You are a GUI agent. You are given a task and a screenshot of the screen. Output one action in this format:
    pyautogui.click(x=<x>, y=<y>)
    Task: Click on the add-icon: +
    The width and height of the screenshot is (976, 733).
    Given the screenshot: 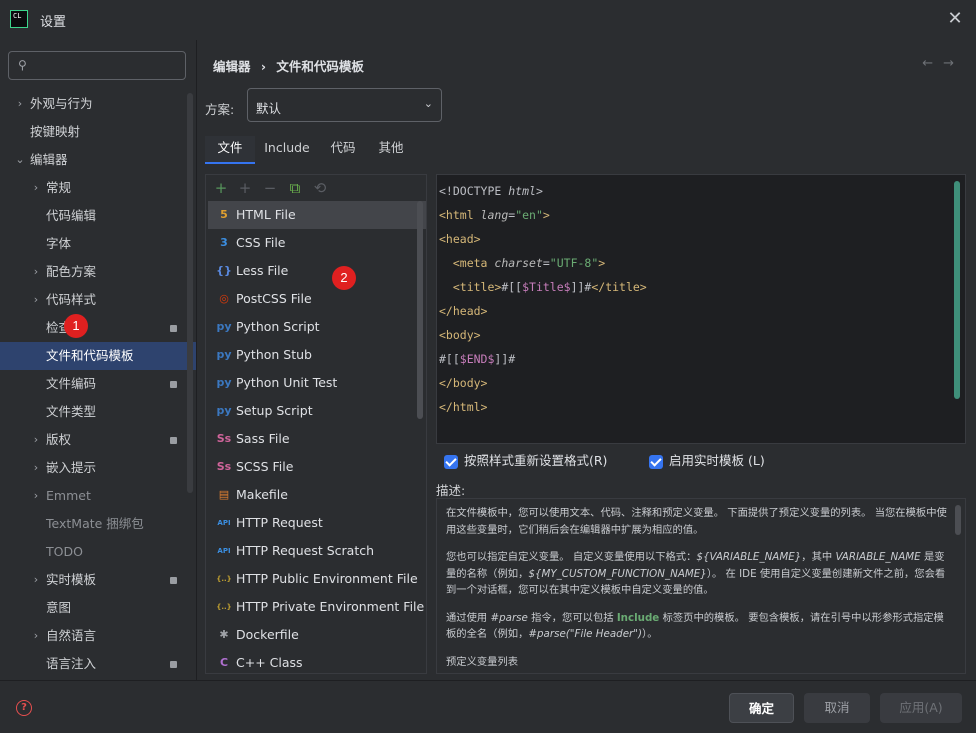 What is the action you would take?
    pyautogui.click(x=221, y=188)
    